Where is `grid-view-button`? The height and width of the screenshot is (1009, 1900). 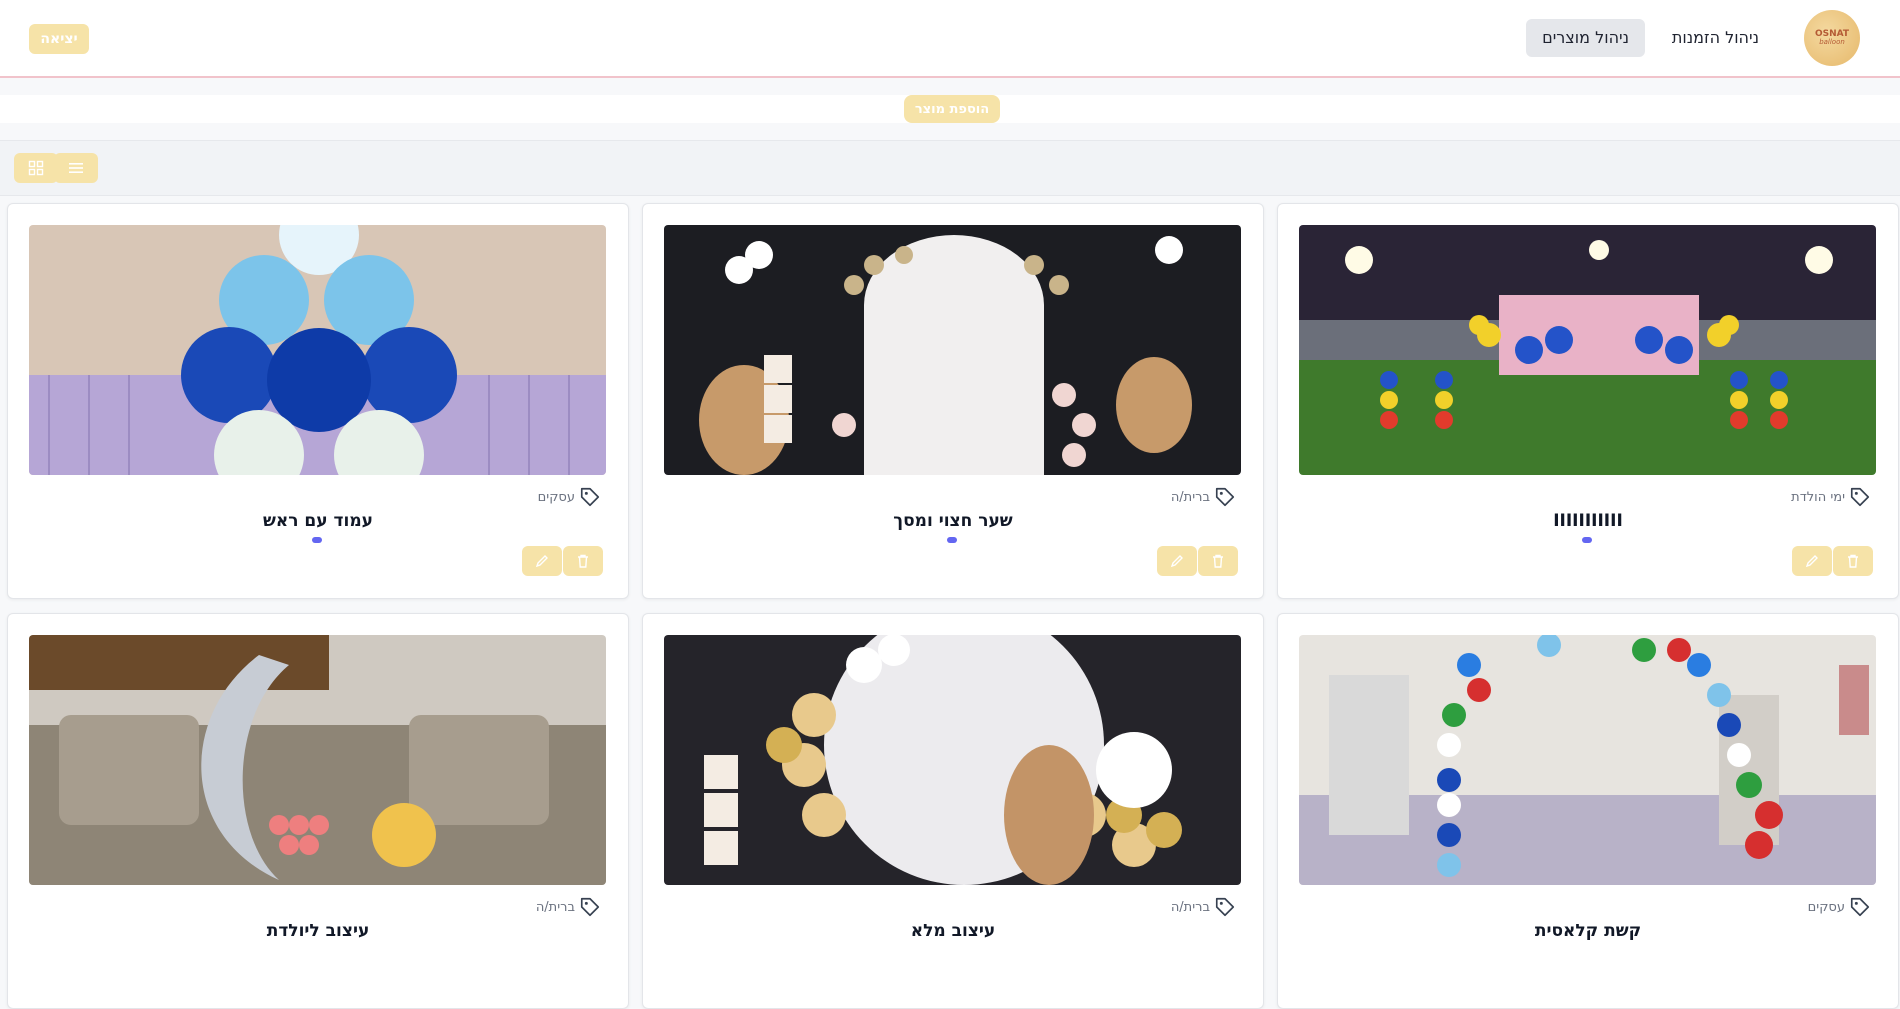
grid-view-button is located at coordinates (36, 168).